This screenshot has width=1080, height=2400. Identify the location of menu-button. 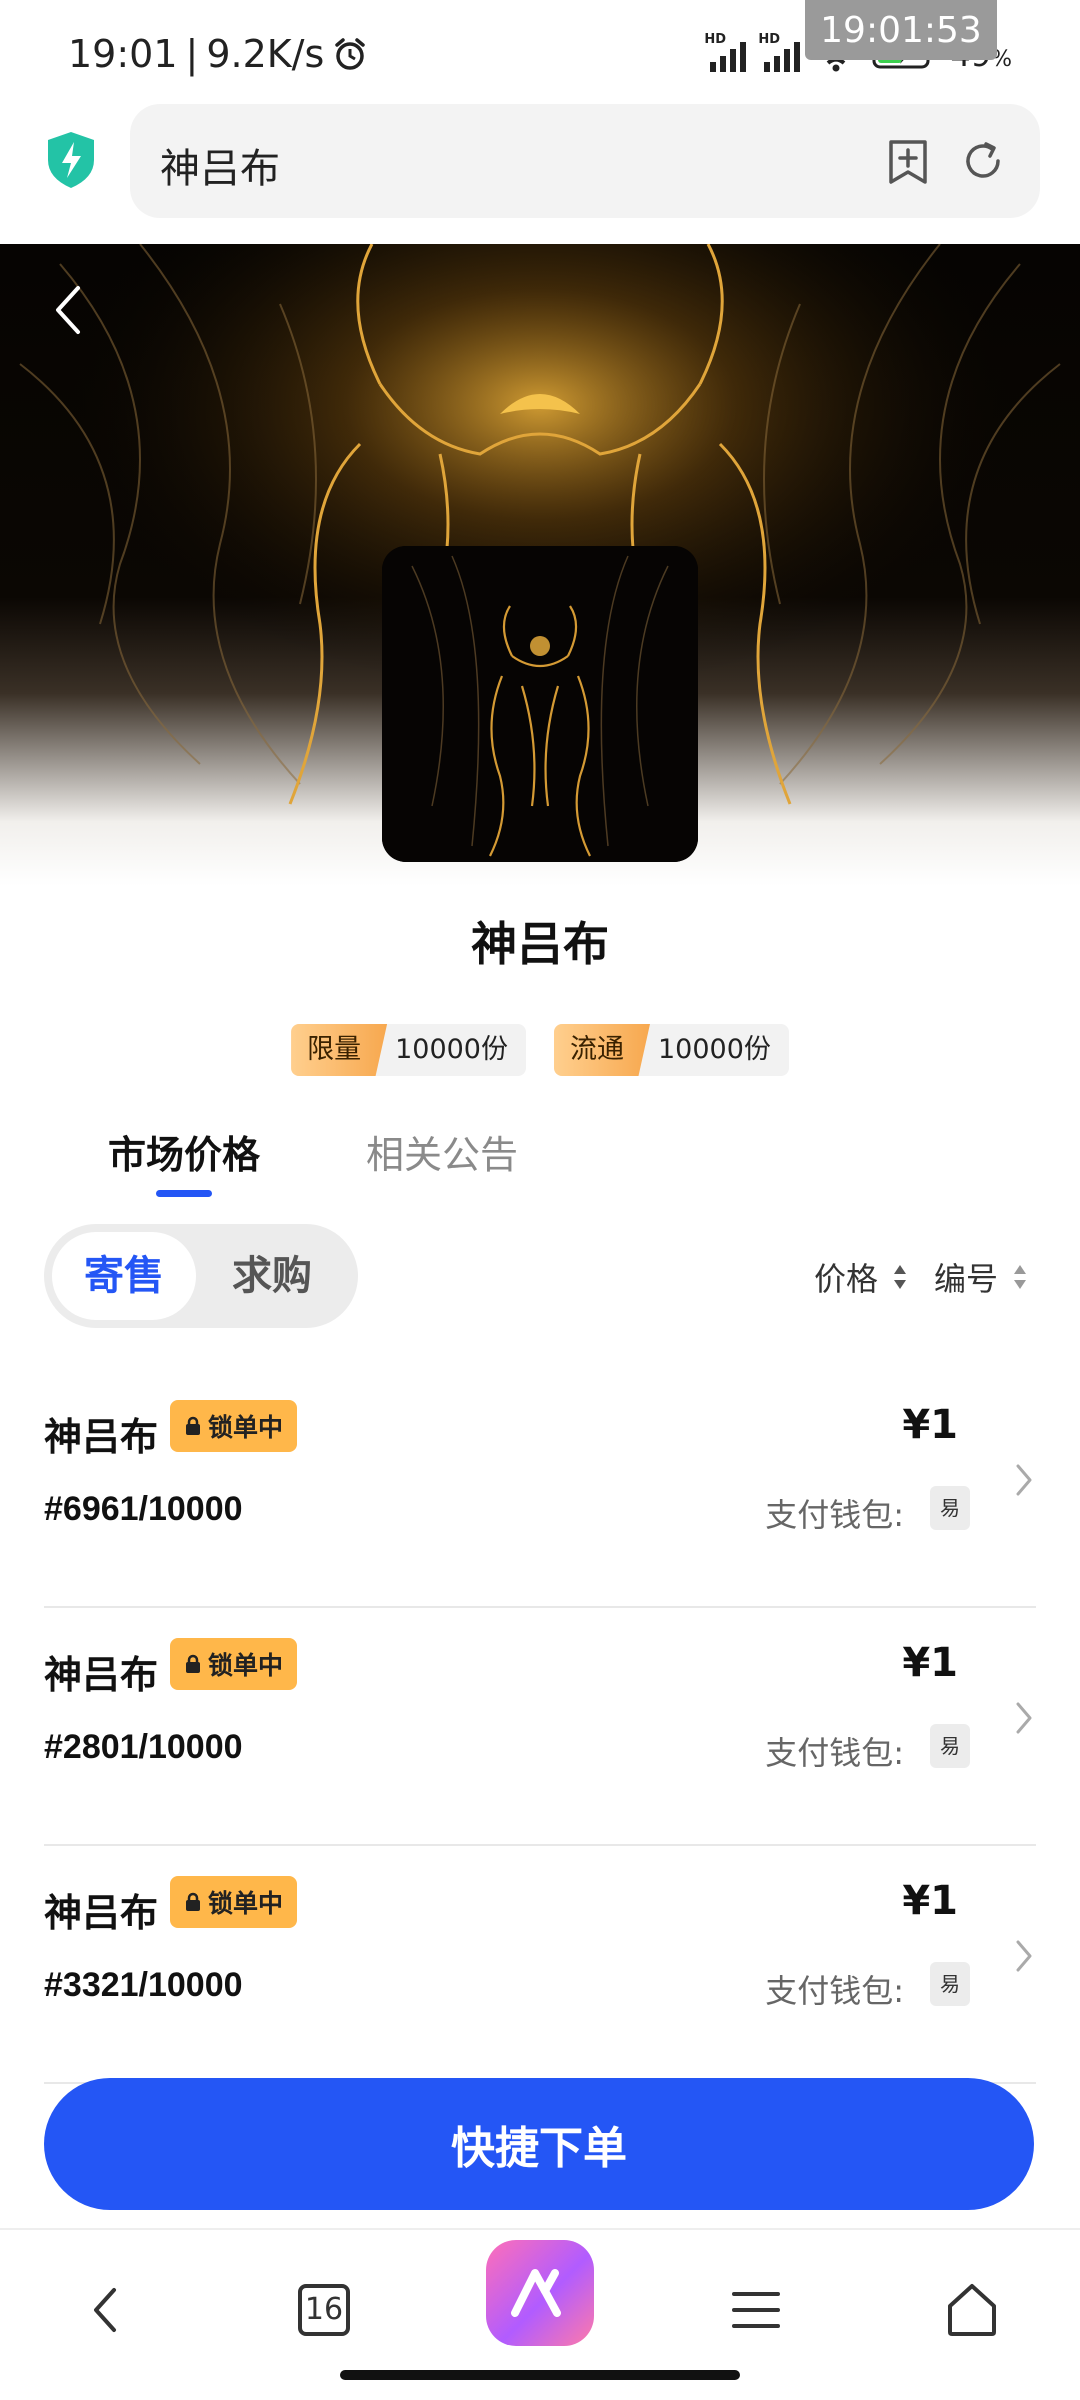
(756, 2310).